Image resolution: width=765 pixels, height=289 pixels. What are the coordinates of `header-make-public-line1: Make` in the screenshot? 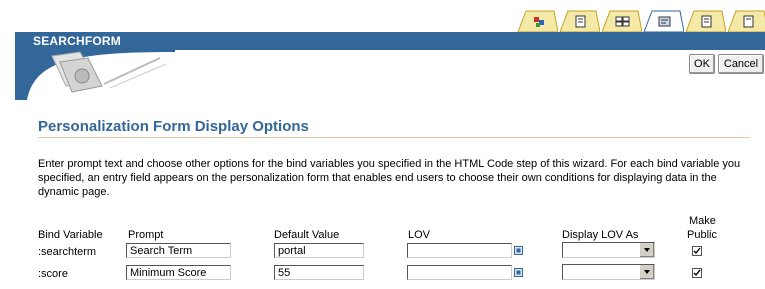 It's located at (702, 221).